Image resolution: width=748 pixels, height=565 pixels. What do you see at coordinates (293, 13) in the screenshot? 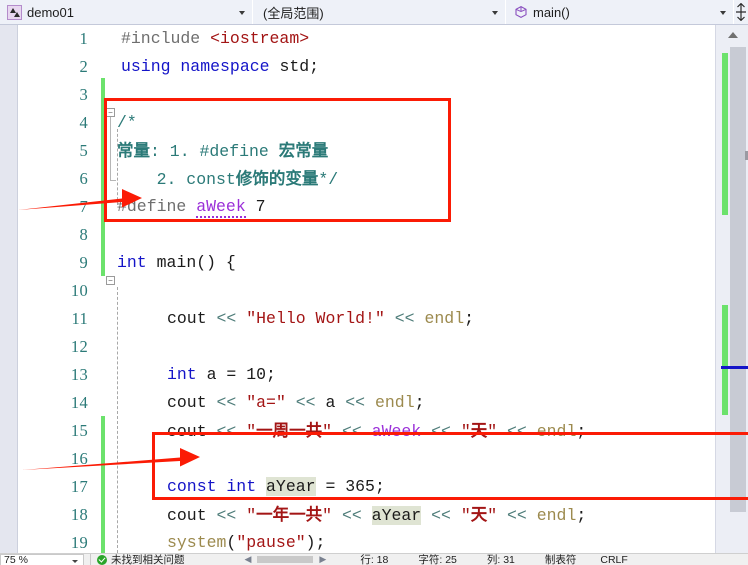
I see `scope-selector-label: (全局范围)` at bounding box center [293, 13].